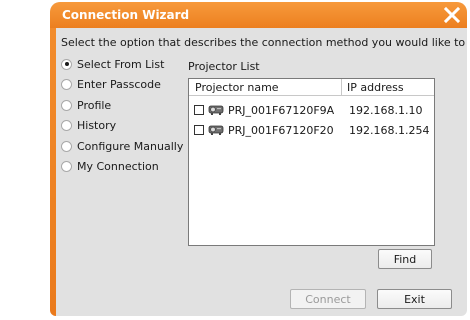 The height and width of the screenshot is (320, 470). Describe the element at coordinates (414, 299) in the screenshot. I see `exit-button: Exit` at that location.